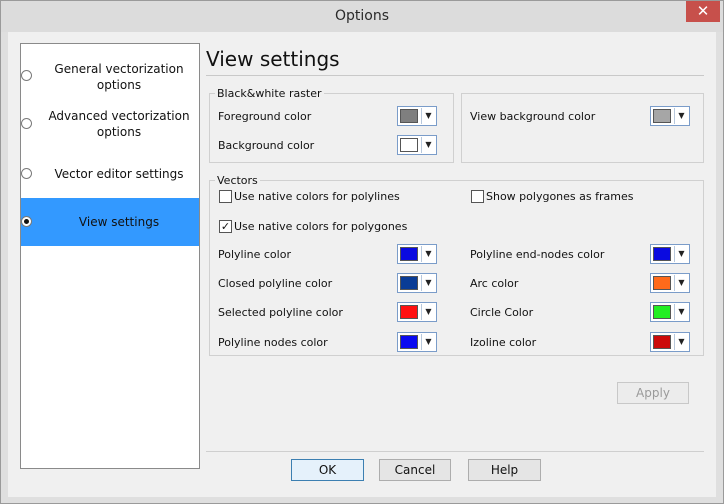 The image size is (724, 504). I want to click on native-polygones-checkbox: ✓, so click(225, 226).